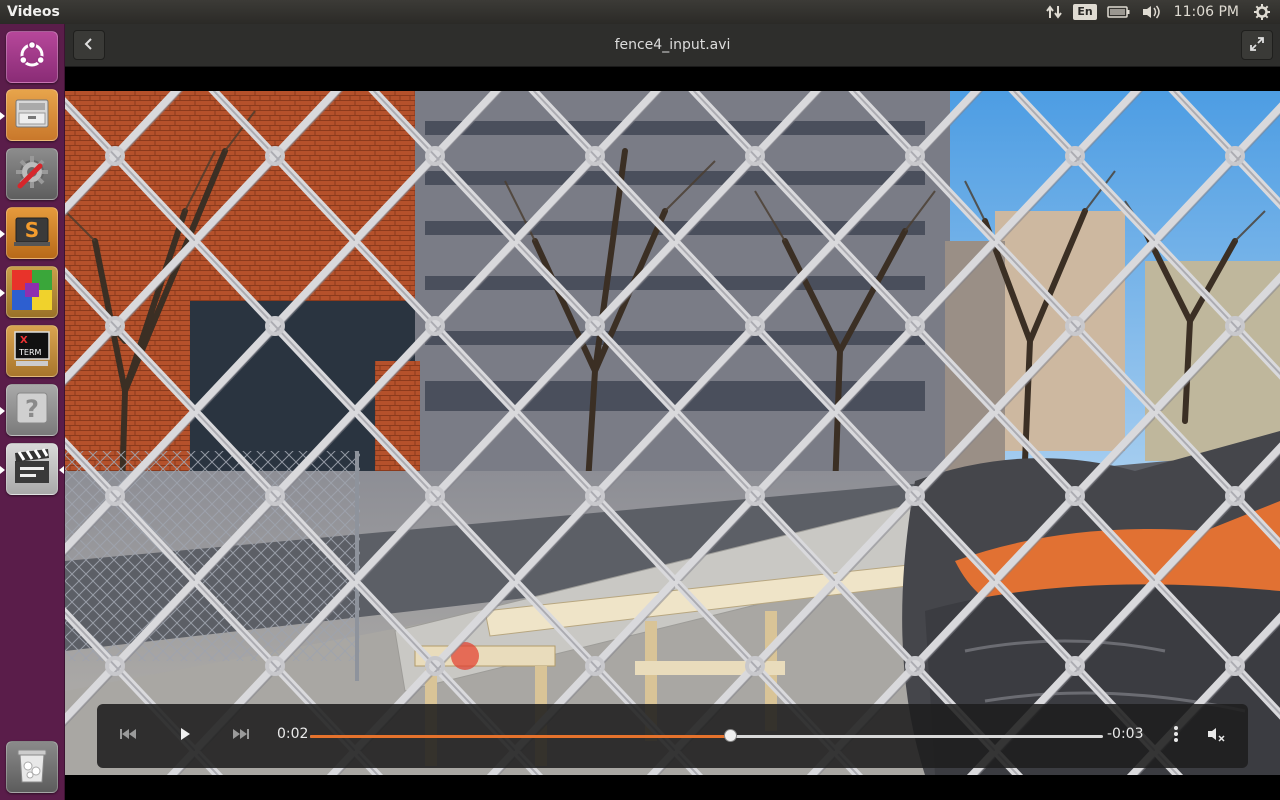 The height and width of the screenshot is (800, 1280). I want to click on launcher-sublime-text: S, so click(32, 233).